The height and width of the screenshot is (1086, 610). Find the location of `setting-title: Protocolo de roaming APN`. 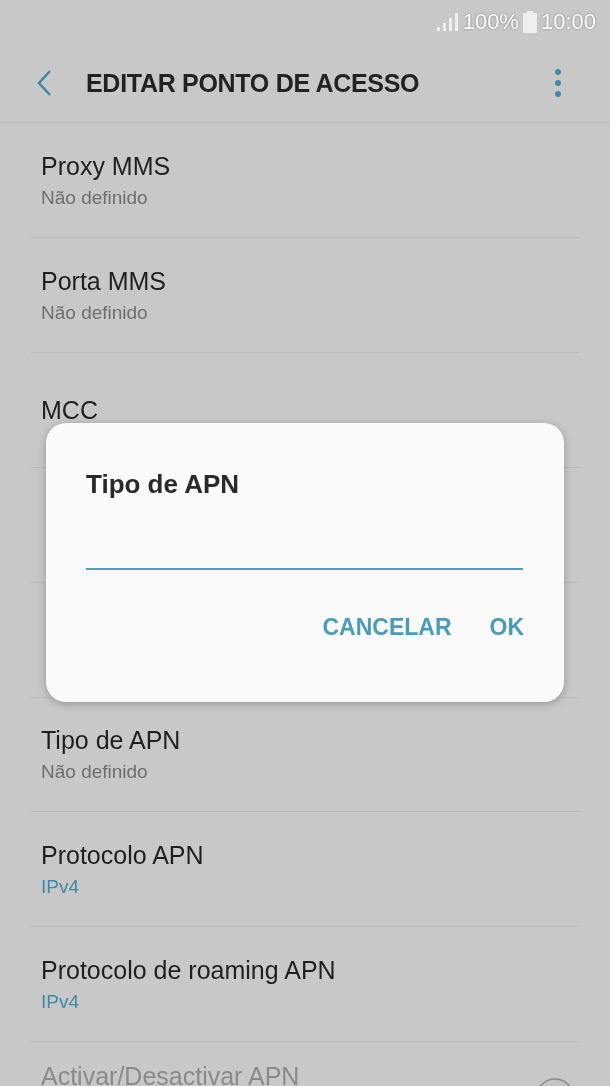

setting-title: Protocolo de roaming APN is located at coordinates (310, 970).